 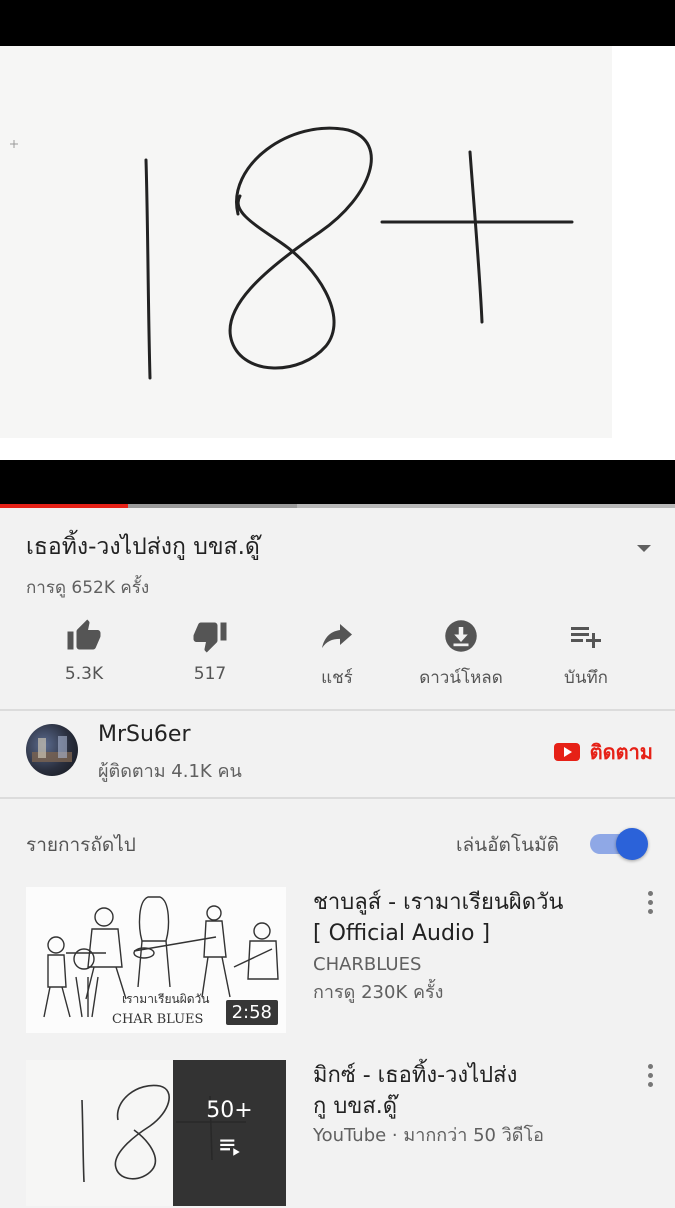 I want to click on video-title: เธอทิ้ง-วงไปส่งกู บขส.ดู๊, so click(x=143, y=547).